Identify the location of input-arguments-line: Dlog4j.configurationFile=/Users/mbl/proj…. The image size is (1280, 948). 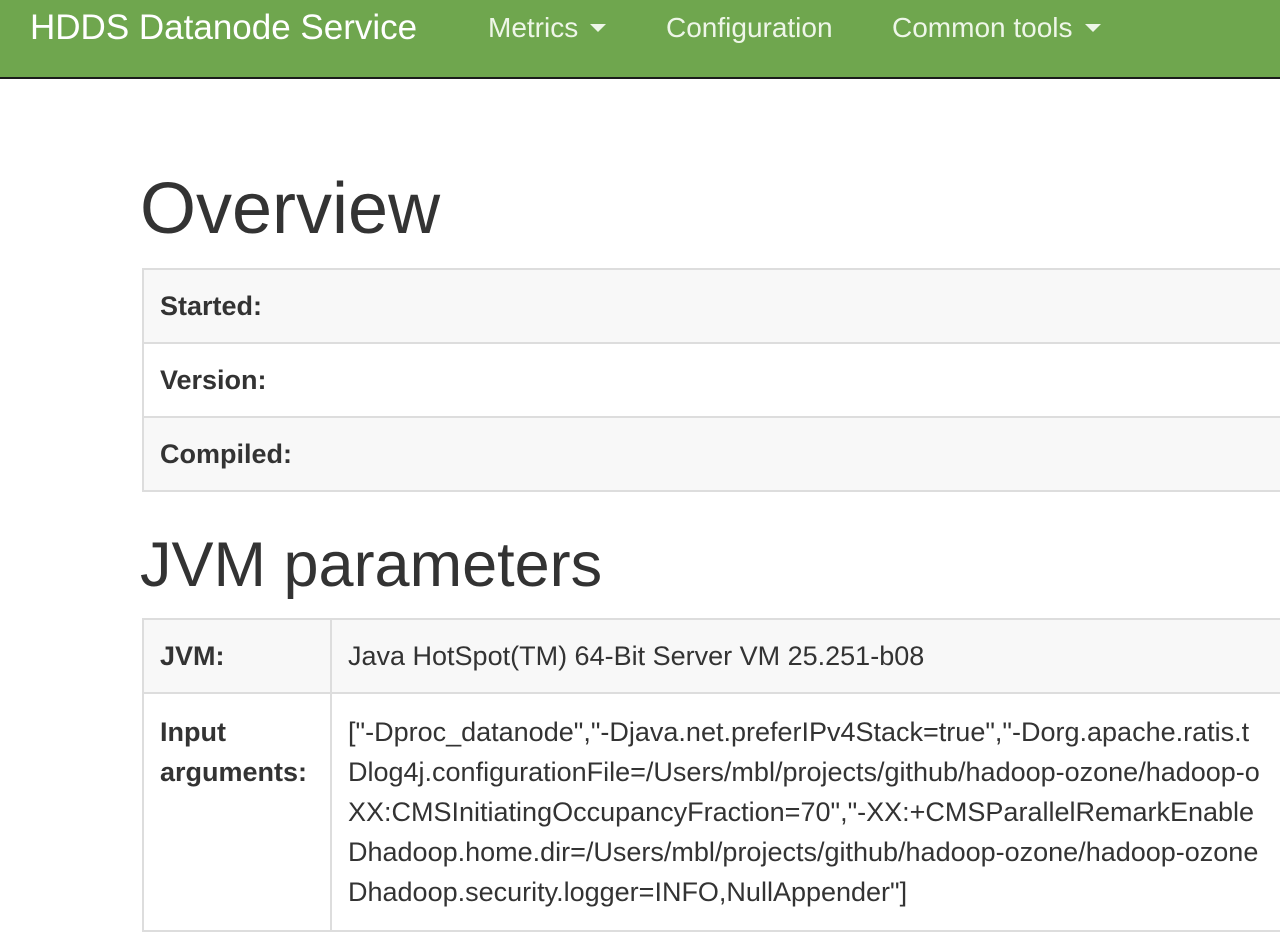
(804, 772).